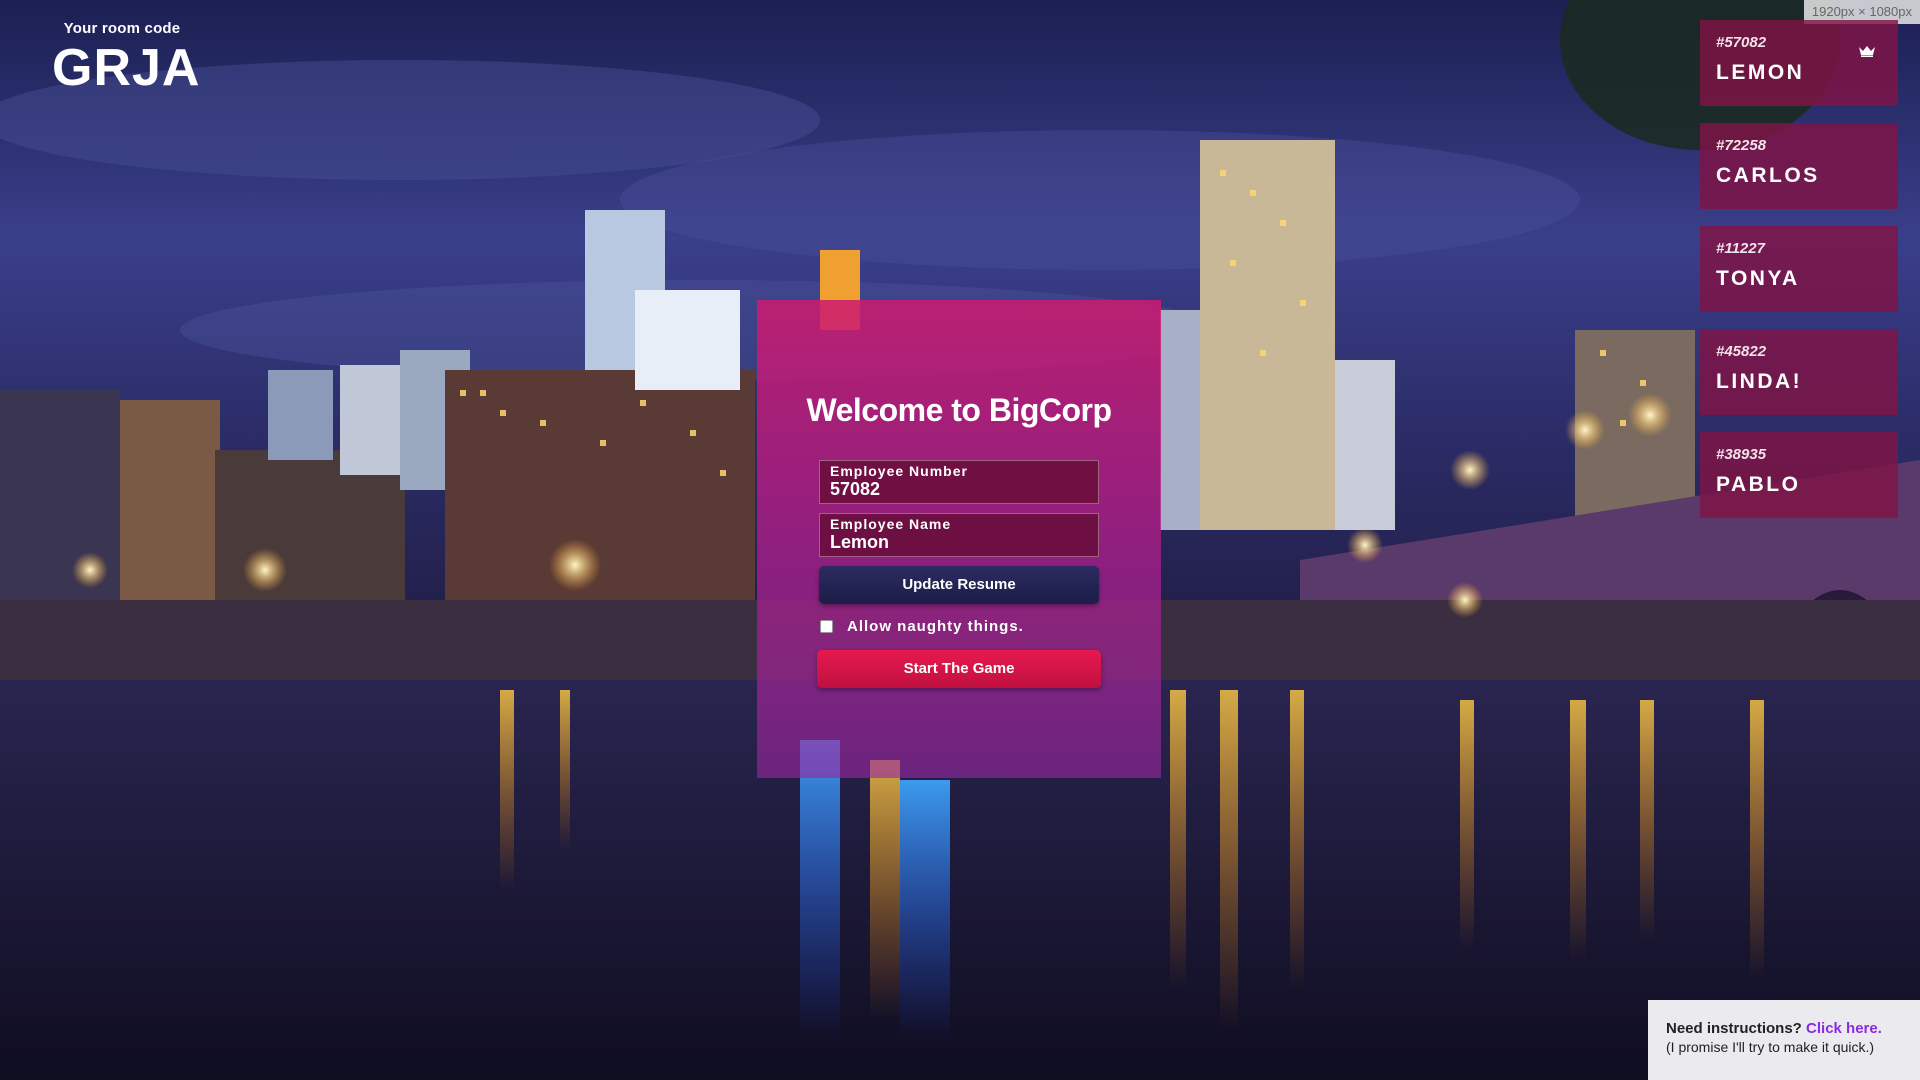 The image size is (1920, 1080). Describe the element at coordinates (1741, 454) in the screenshot. I see `player-number: #38935` at that location.